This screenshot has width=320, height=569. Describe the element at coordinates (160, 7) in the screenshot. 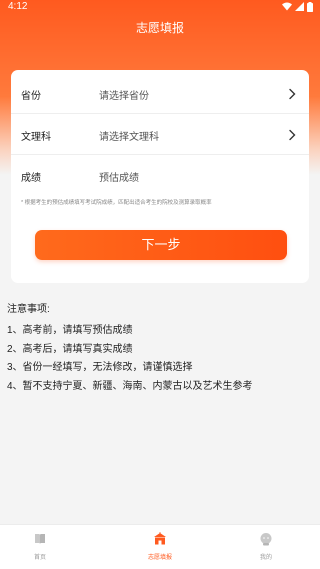

I see `status-bar: 4:12` at that location.